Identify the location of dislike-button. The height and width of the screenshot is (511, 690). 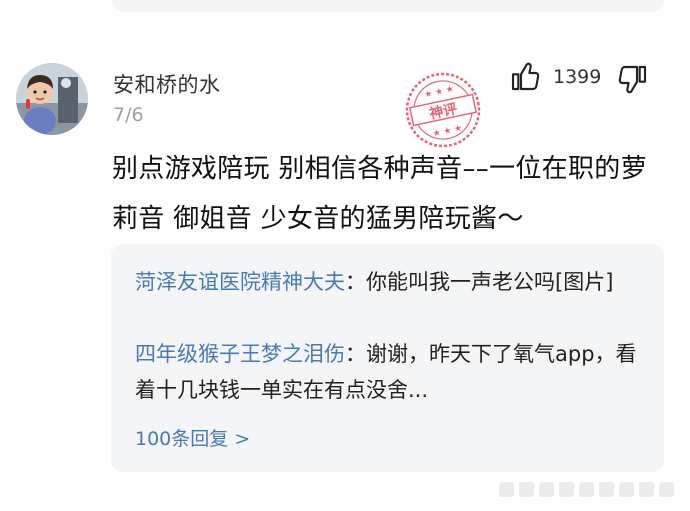
(633, 79).